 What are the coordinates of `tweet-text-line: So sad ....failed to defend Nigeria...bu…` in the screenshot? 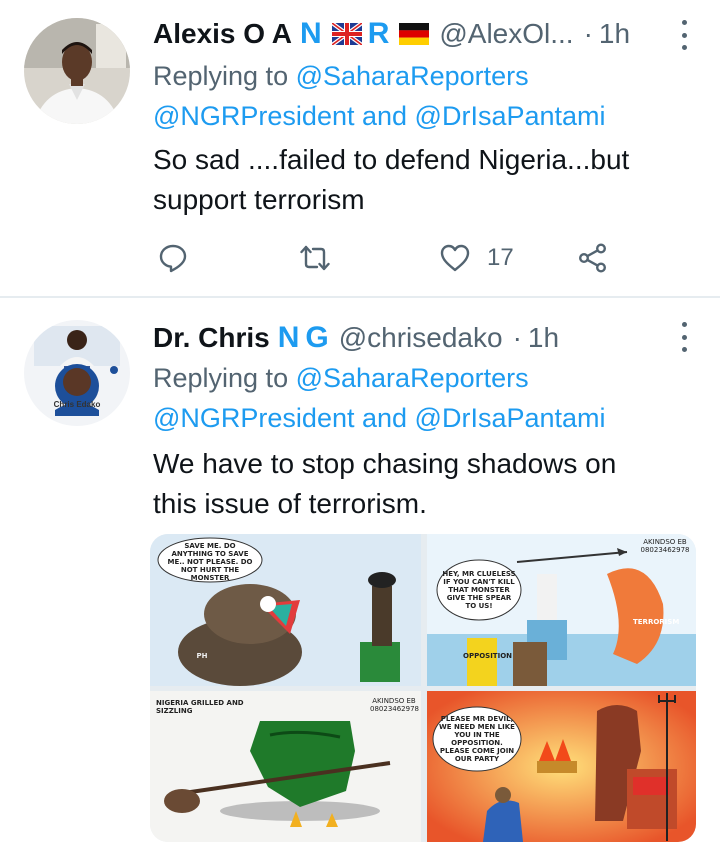 It's located at (391, 159).